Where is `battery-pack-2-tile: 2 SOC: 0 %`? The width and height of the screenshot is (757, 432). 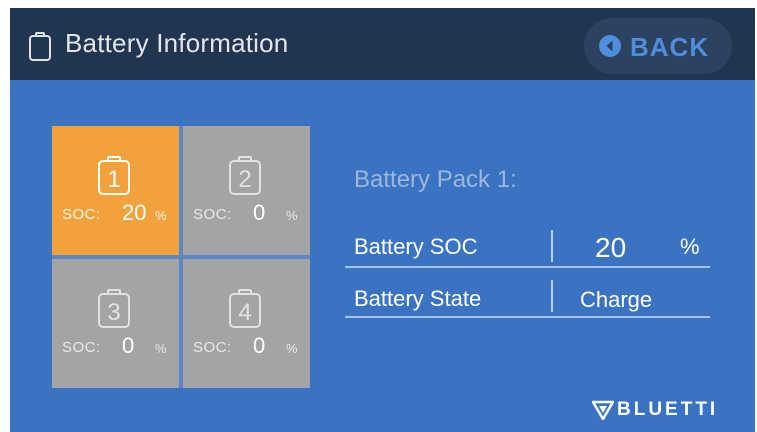
battery-pack-2-tile: 2 SOC: 0 % is located at coordinates (246, 190).